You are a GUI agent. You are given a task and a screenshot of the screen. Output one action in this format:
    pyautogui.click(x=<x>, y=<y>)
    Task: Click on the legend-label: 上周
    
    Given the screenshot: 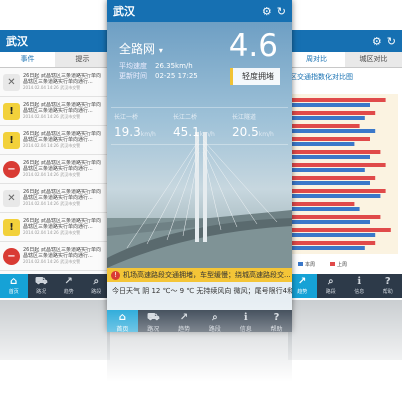 What is the action you would take?
    pyautogui.click(x=342, y=264)
    